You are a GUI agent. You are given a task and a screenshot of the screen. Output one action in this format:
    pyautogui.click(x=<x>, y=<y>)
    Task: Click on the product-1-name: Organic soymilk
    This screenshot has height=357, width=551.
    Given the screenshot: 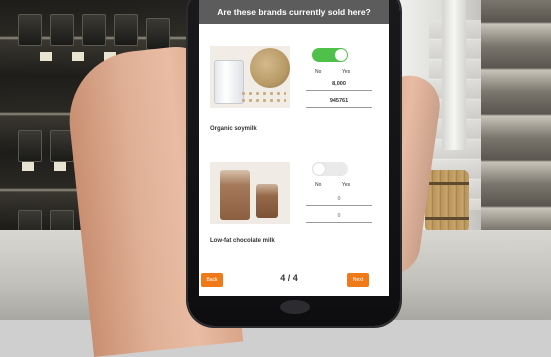 What is the action you would take?
    pyautogui.click(x=233, y=129)
    